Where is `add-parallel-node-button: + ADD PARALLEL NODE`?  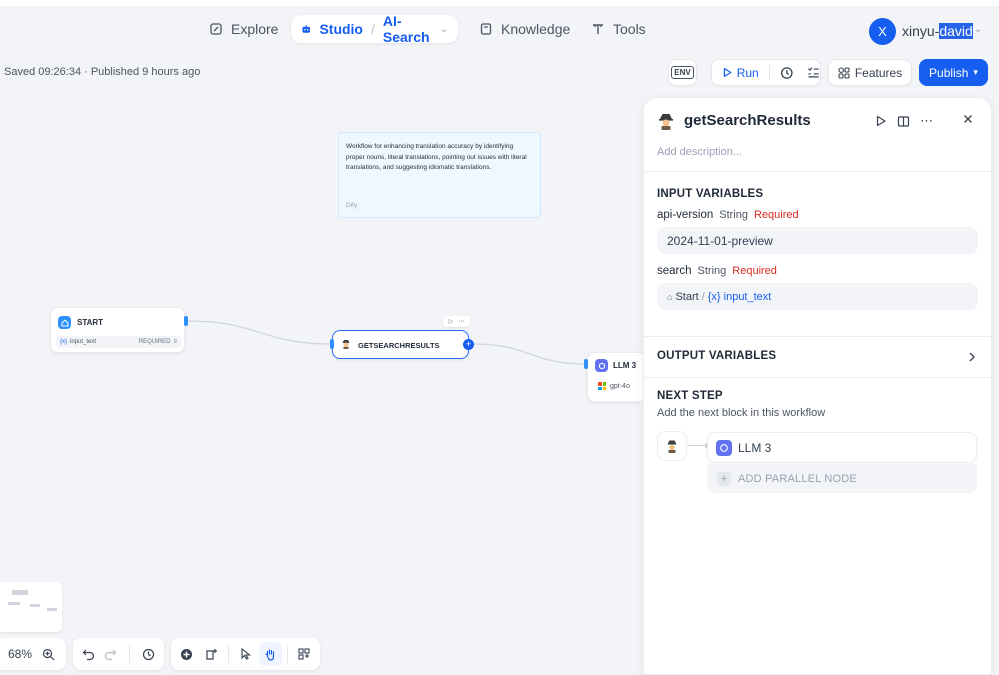
add-parallel-node-button: + ADD PARALLEL NODE is located at coordinates (842, 478).